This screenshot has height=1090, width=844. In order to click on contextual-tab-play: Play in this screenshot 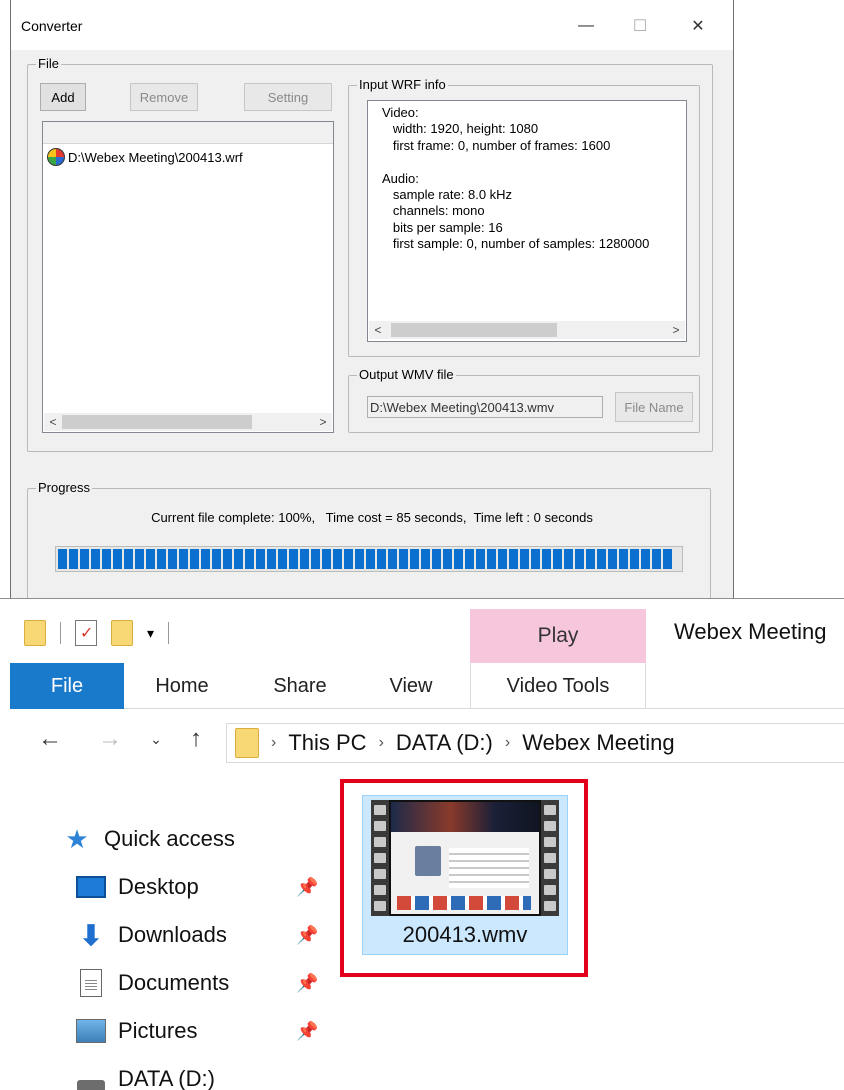, I will do `click(558, 636)`.